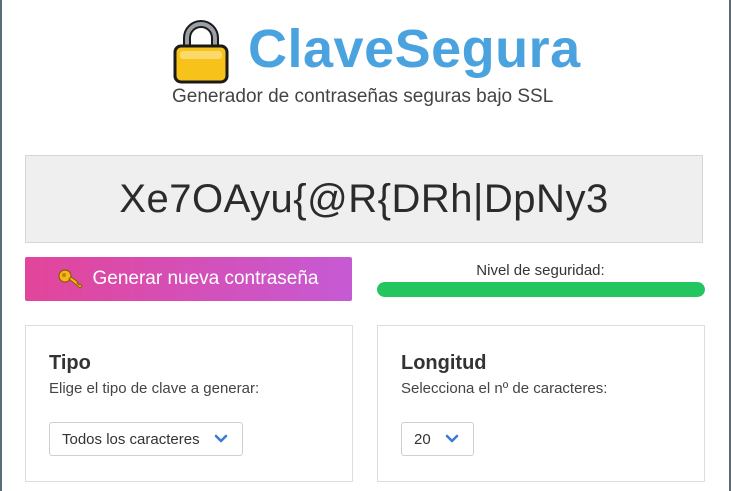  What do you see at coordinates (444, 363) in the screenshot?
I see `length-card-title: Longitud` at bounding box center [444, 363].